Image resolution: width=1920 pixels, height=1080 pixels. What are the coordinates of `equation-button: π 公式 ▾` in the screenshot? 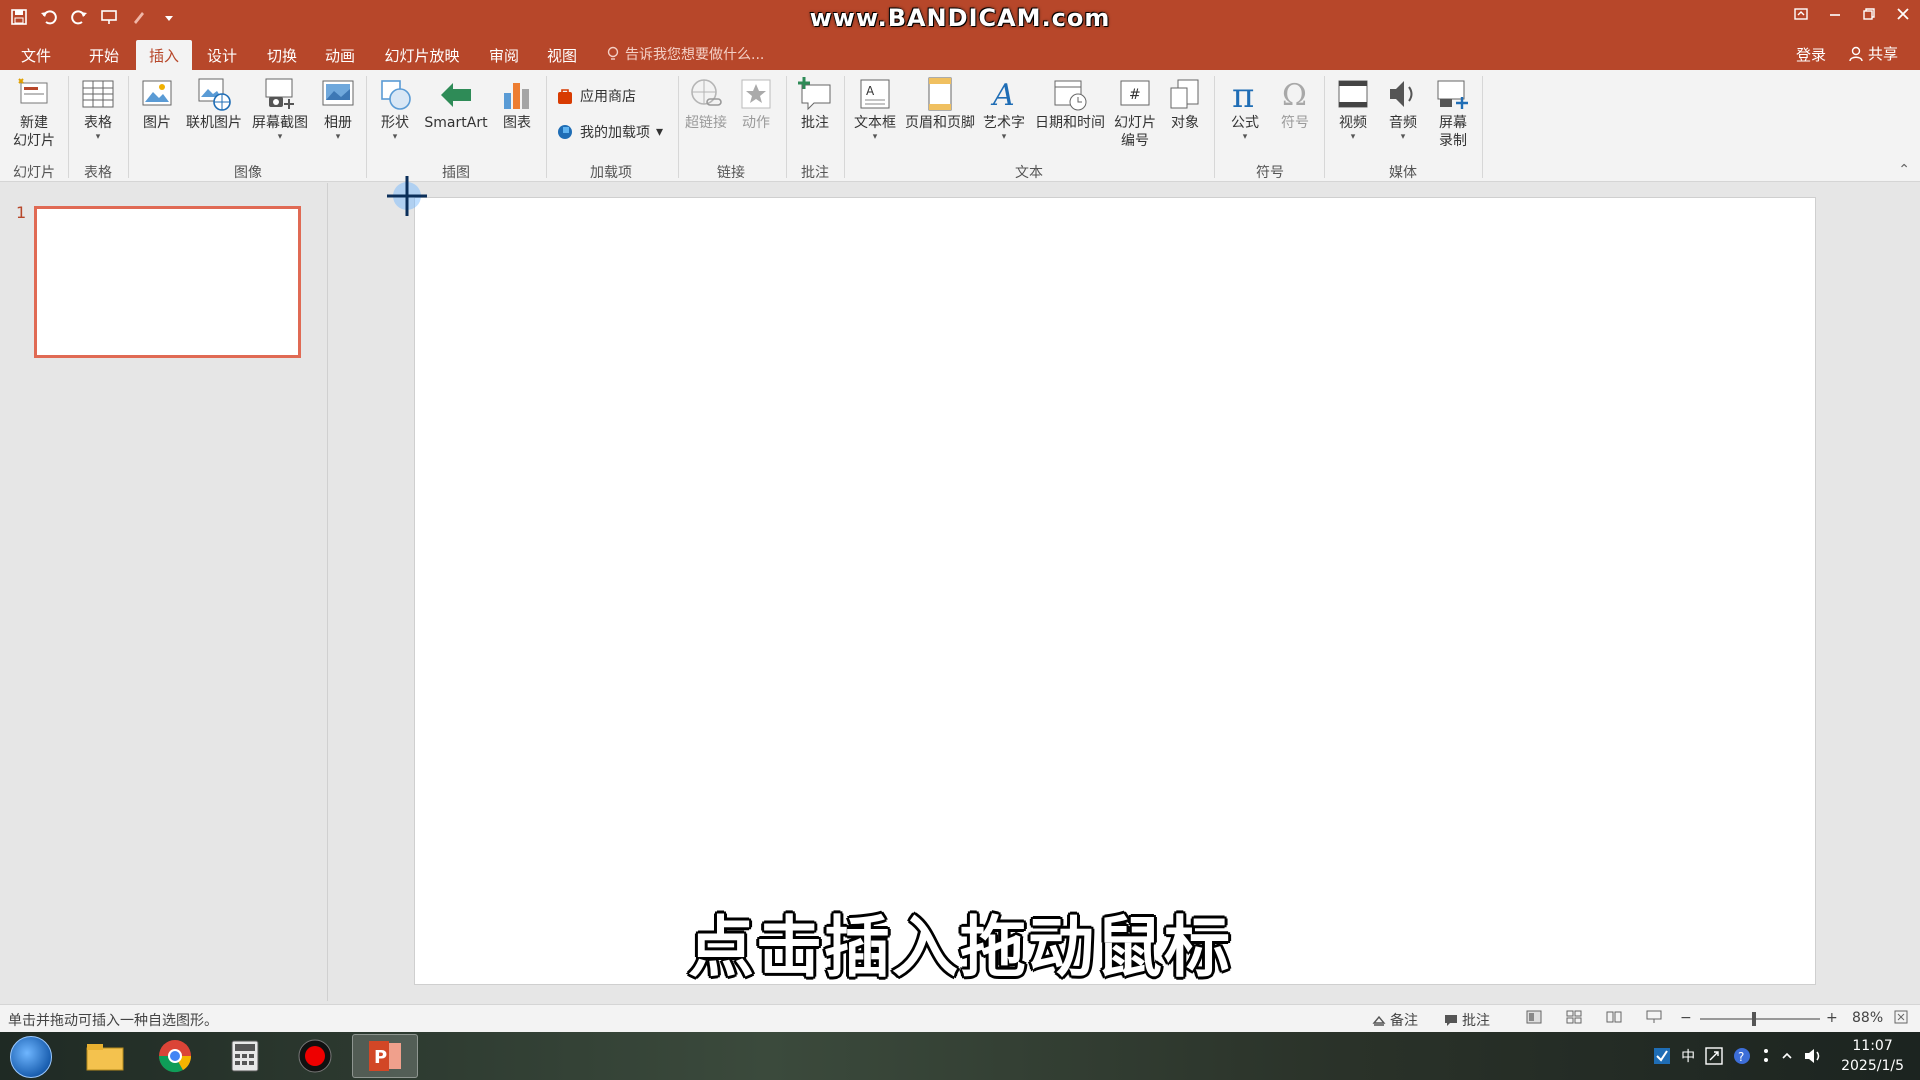 It's located at (1245, 108).